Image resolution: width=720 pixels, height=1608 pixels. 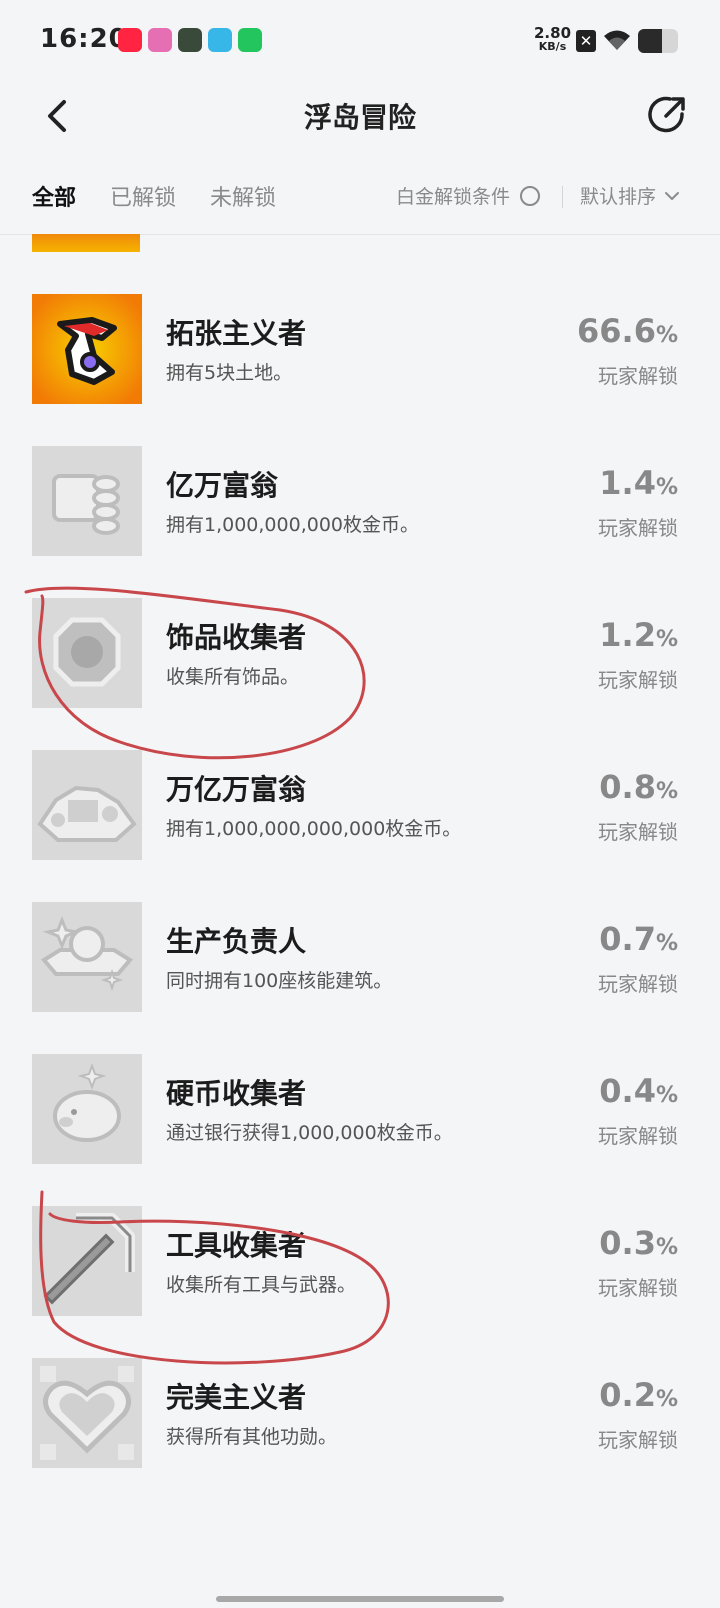 I want to click on accessory-badge-icon, so click(x=87, y=653).